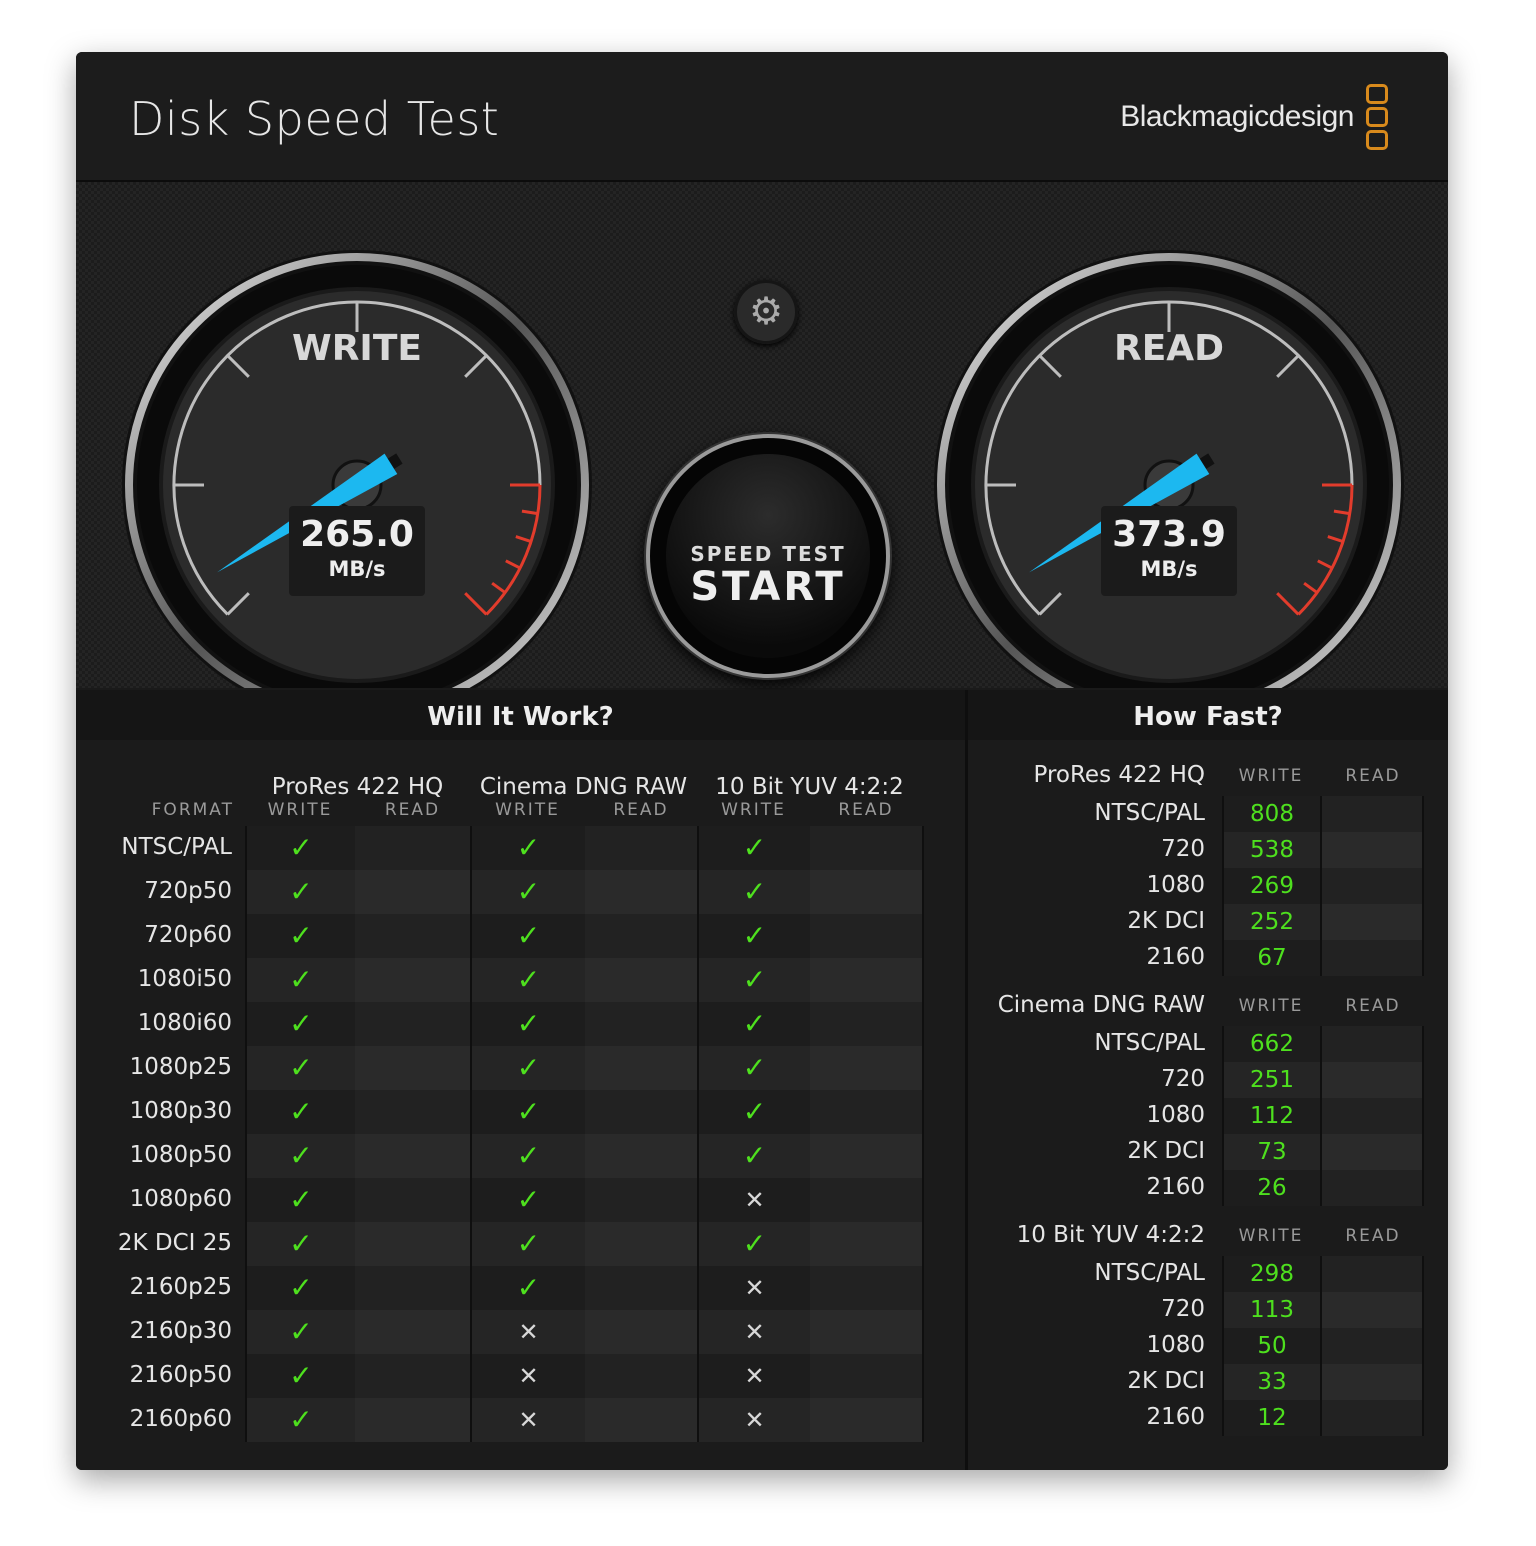 This screenshot has height=1546, width=1536. What do you see at coordinates (1271, 1310) in the screenshot?
I see `write-speed-fps: 113` at bounding box center [1271, 1310].